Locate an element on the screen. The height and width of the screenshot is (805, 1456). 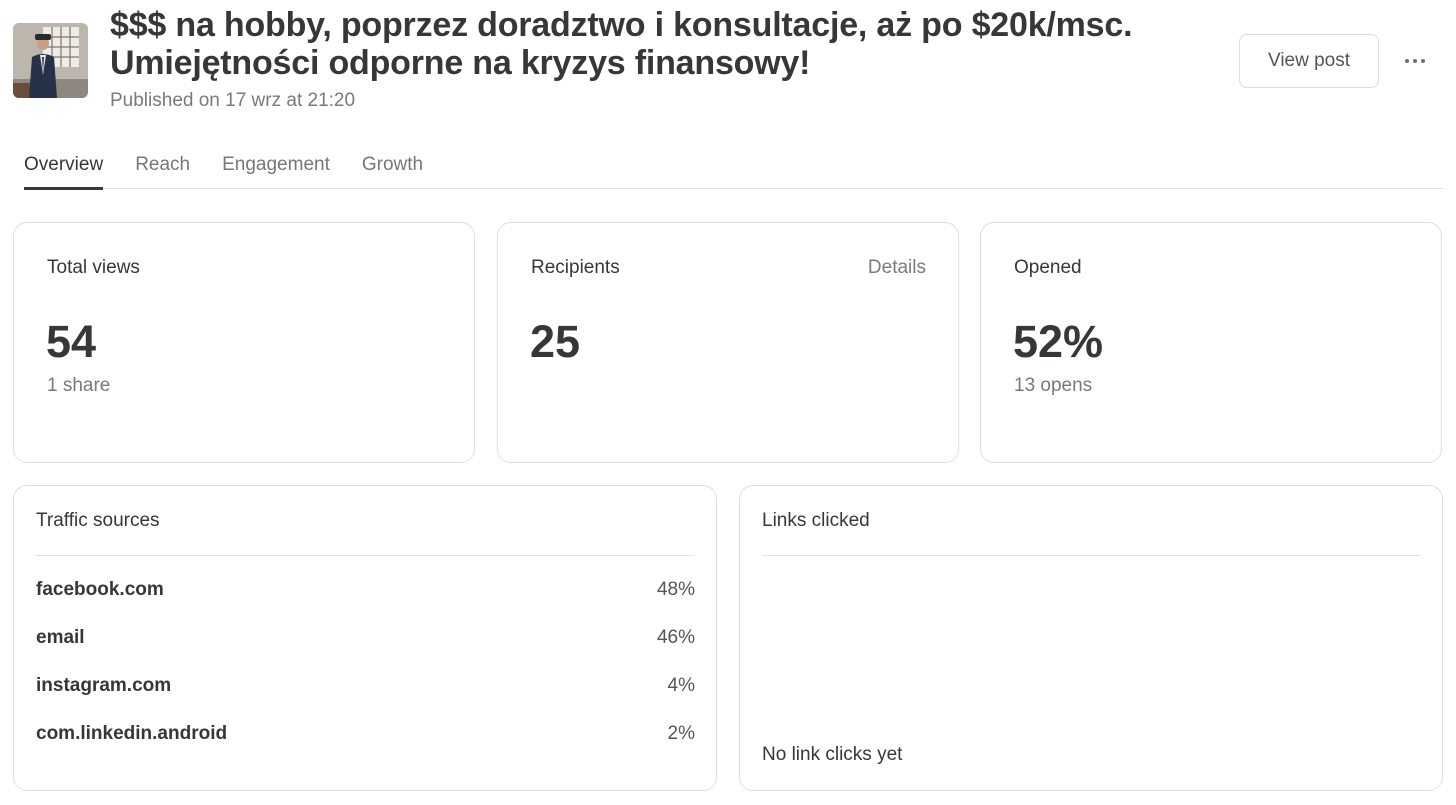
list-item: com.linkedin.android 2% is located at coordinates (365, 734).